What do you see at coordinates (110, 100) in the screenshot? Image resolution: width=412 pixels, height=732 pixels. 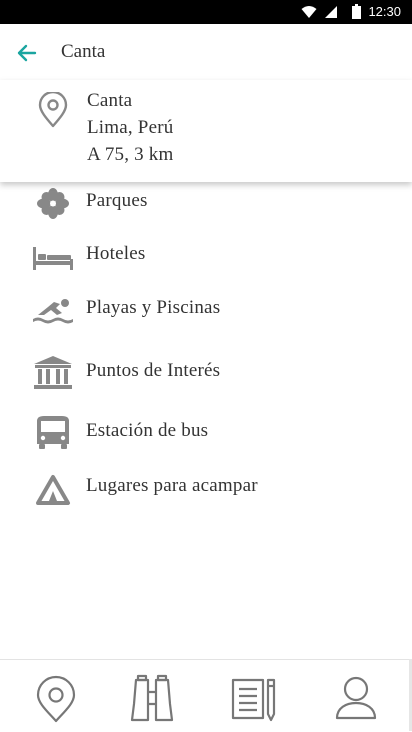 I see `location-name: Canta` at bounding box center [110, 100].